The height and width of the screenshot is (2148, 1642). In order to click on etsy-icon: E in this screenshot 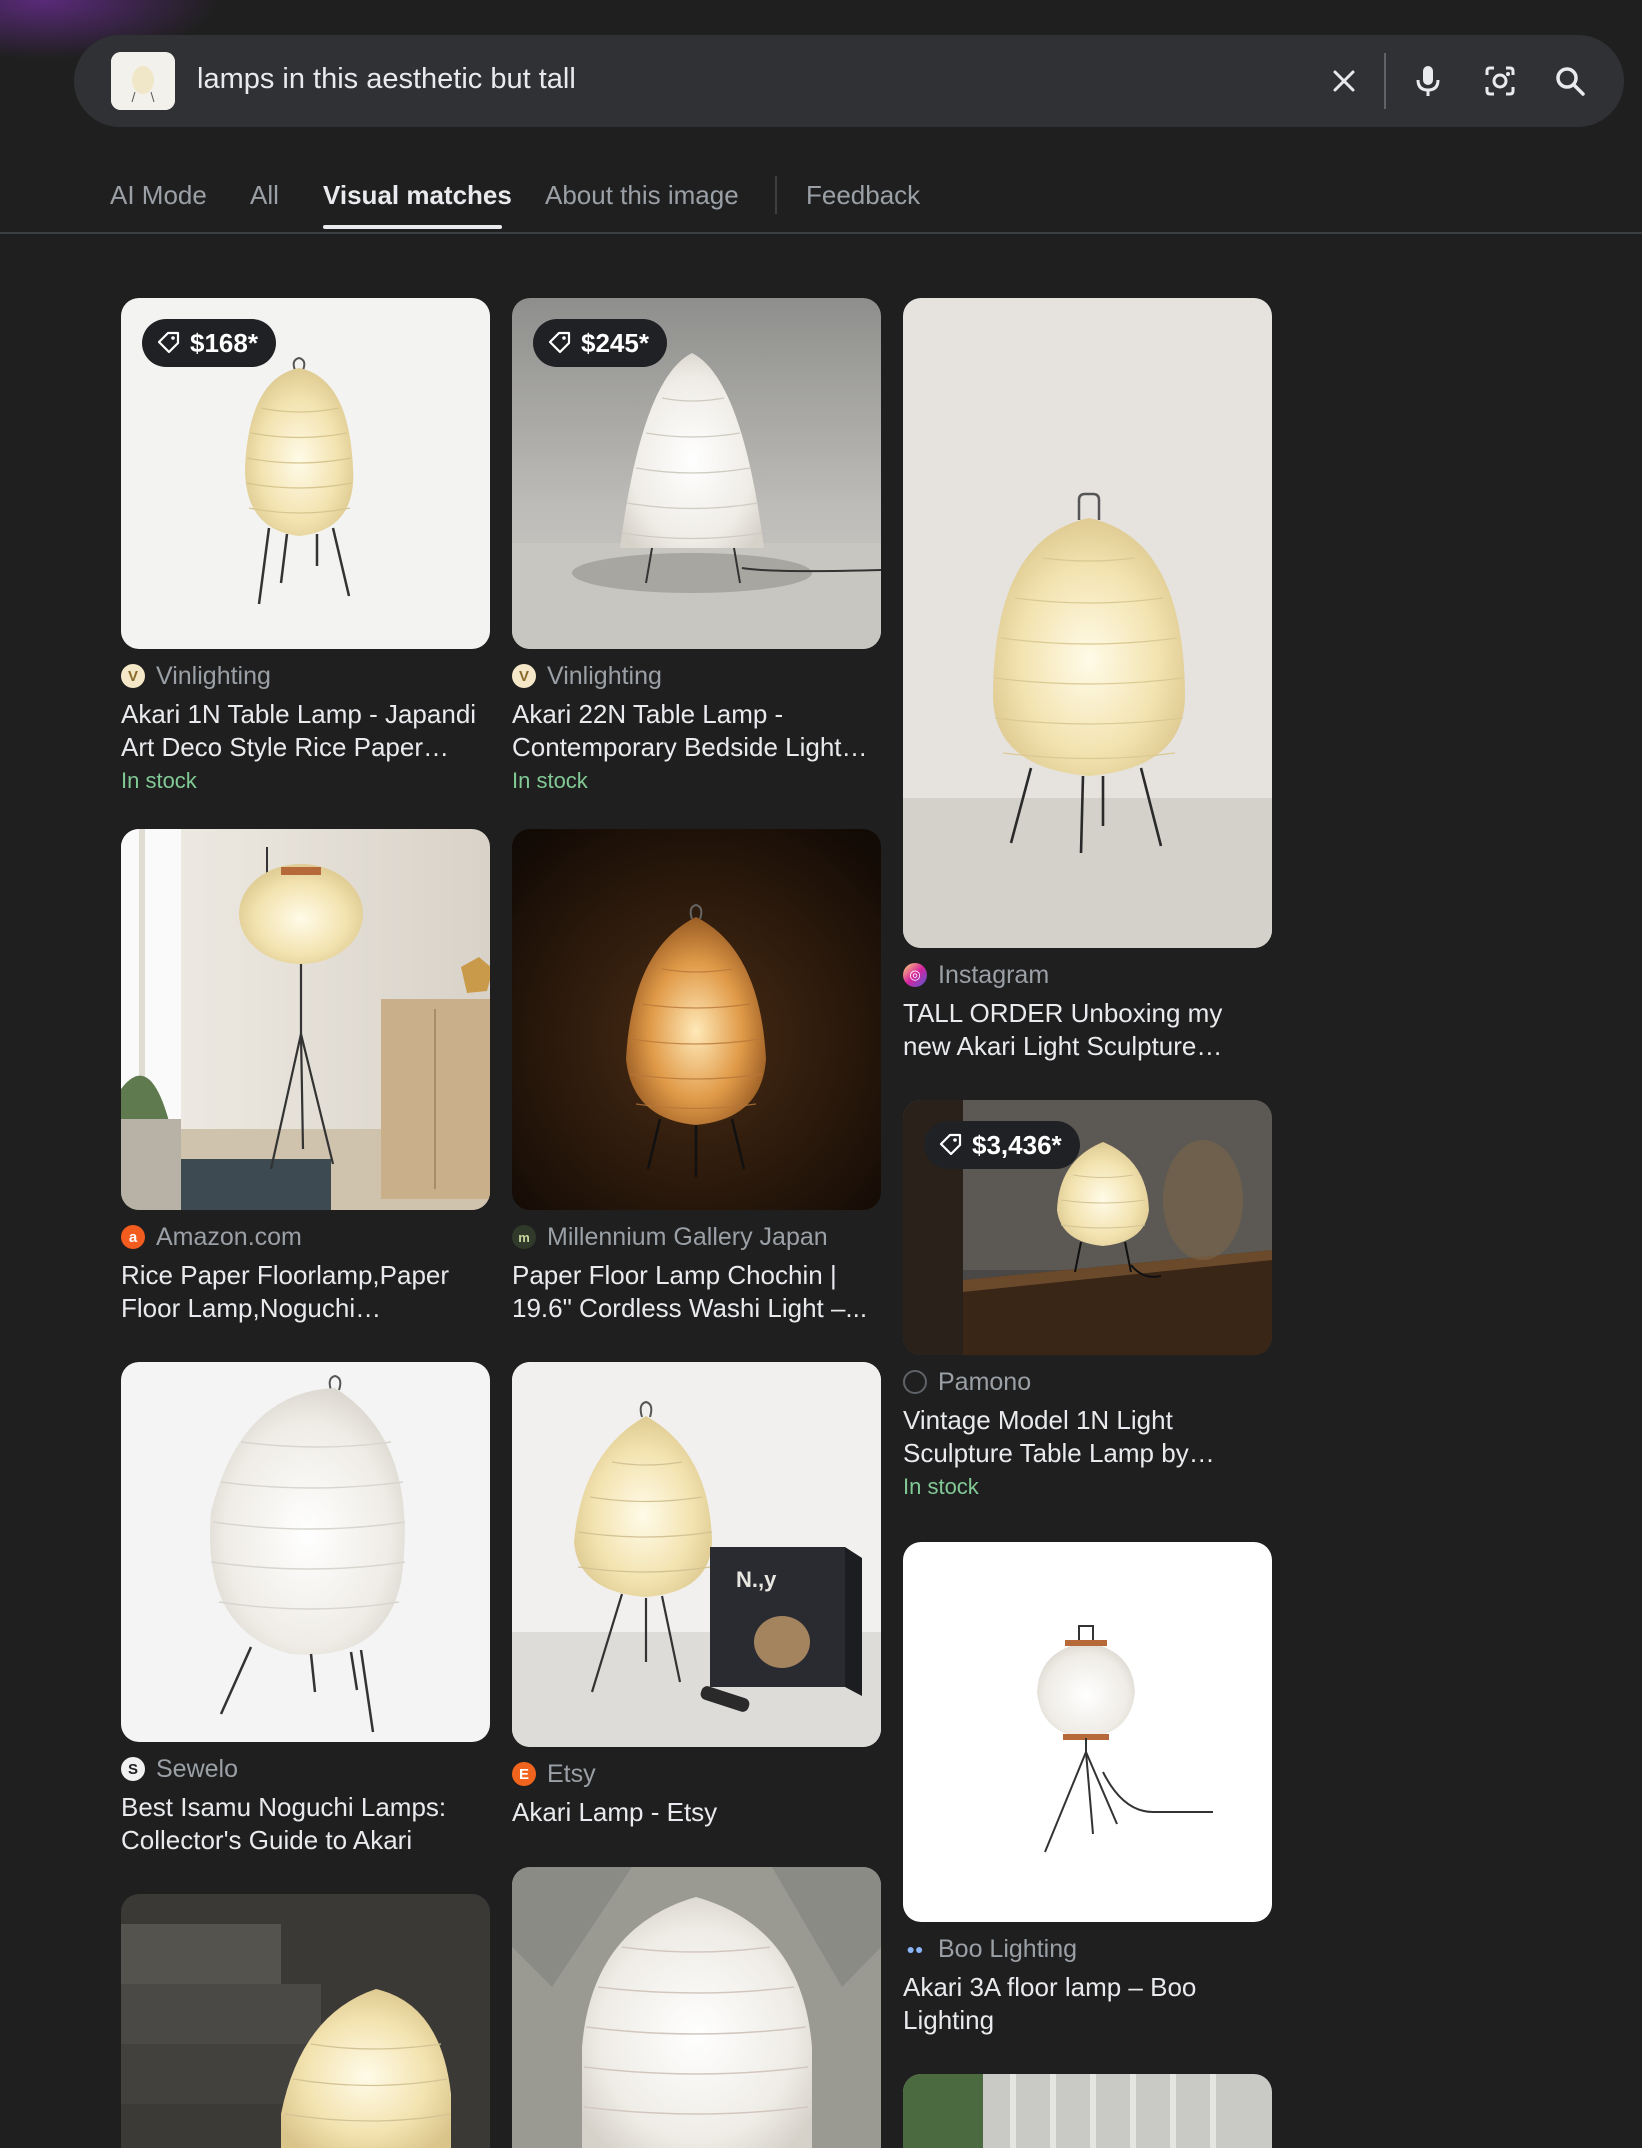, I will do `click(524, 1774)`.